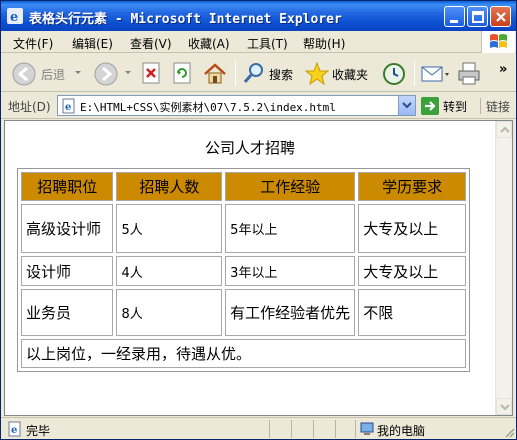  What do you see at coordinates (290, 312) in the screenshot?
I see `table-cell: 有工作经验者优先` at bounding box center [290, 312].